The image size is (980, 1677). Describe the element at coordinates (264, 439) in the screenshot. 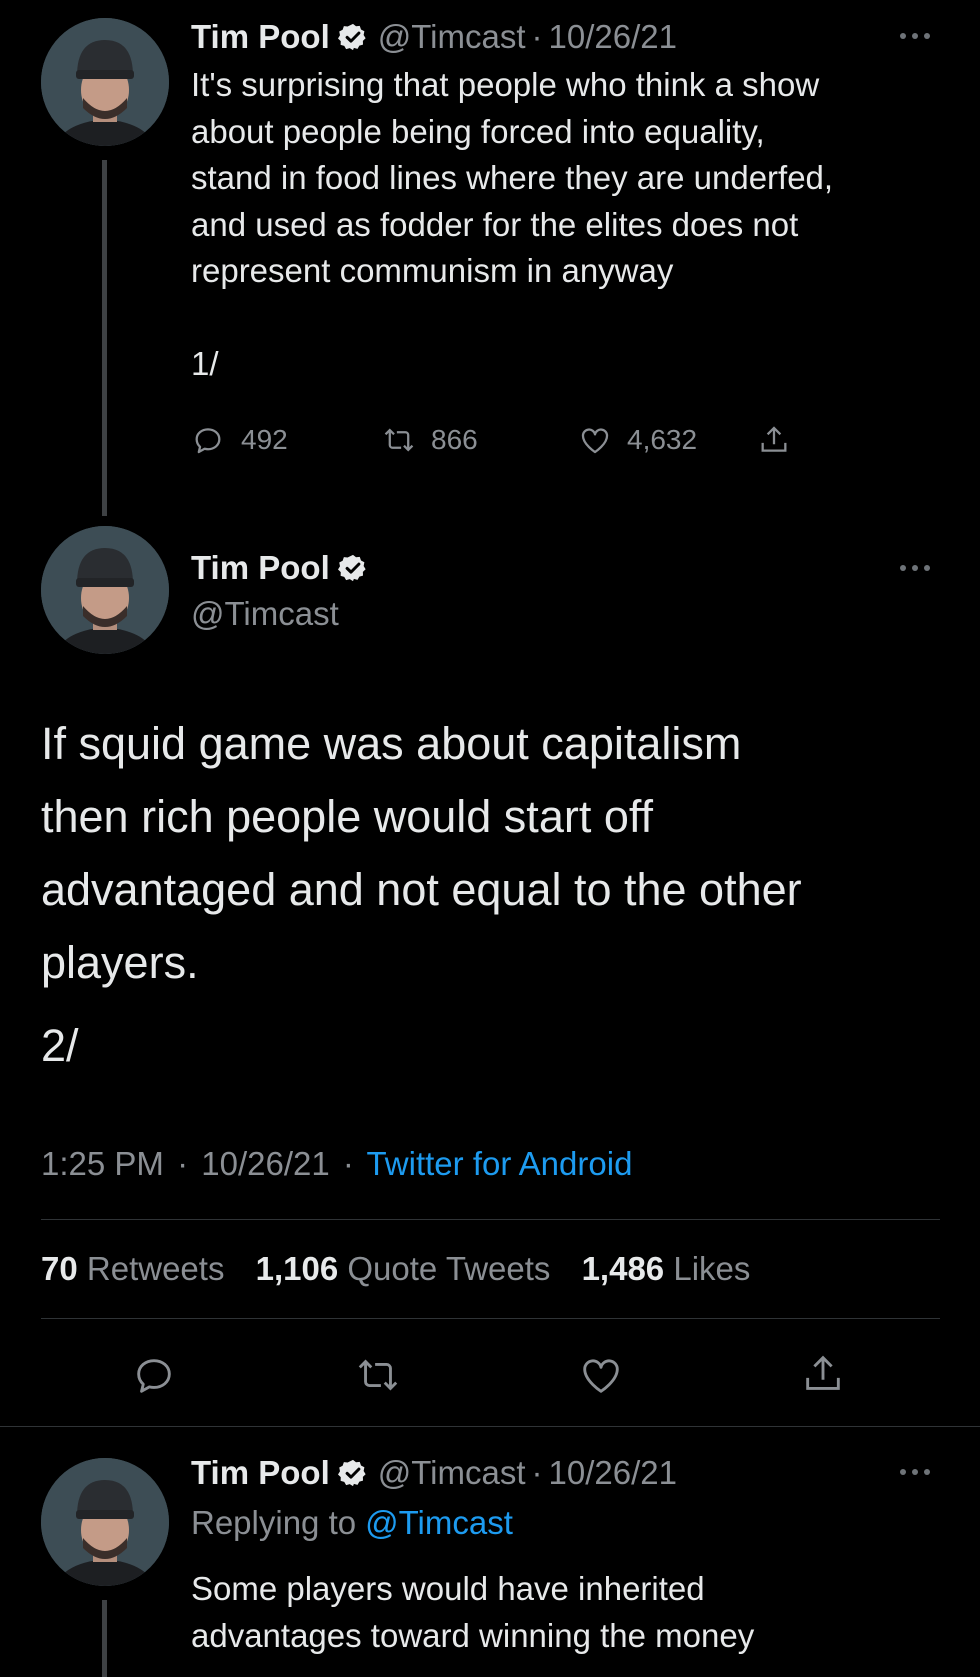

I see `reply-count: 492` at that location.